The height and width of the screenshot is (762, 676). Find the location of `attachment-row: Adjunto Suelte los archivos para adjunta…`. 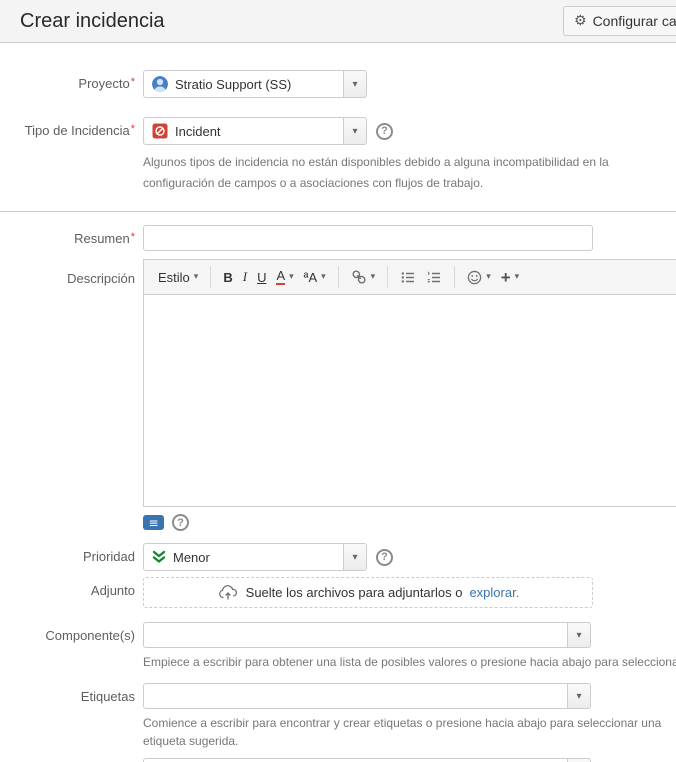

attachment-row: Adjunto Suelte los archivos para adjunta… is located at coordinates (338, 592).